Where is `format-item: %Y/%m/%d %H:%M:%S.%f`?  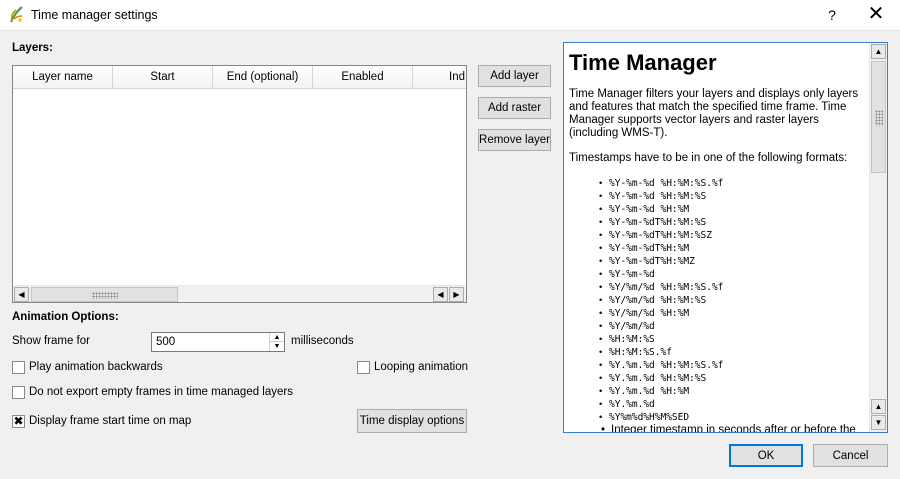 format-item: %Y/%m/%d %H:%M:%S.%f is located at coordinates (733, 287).